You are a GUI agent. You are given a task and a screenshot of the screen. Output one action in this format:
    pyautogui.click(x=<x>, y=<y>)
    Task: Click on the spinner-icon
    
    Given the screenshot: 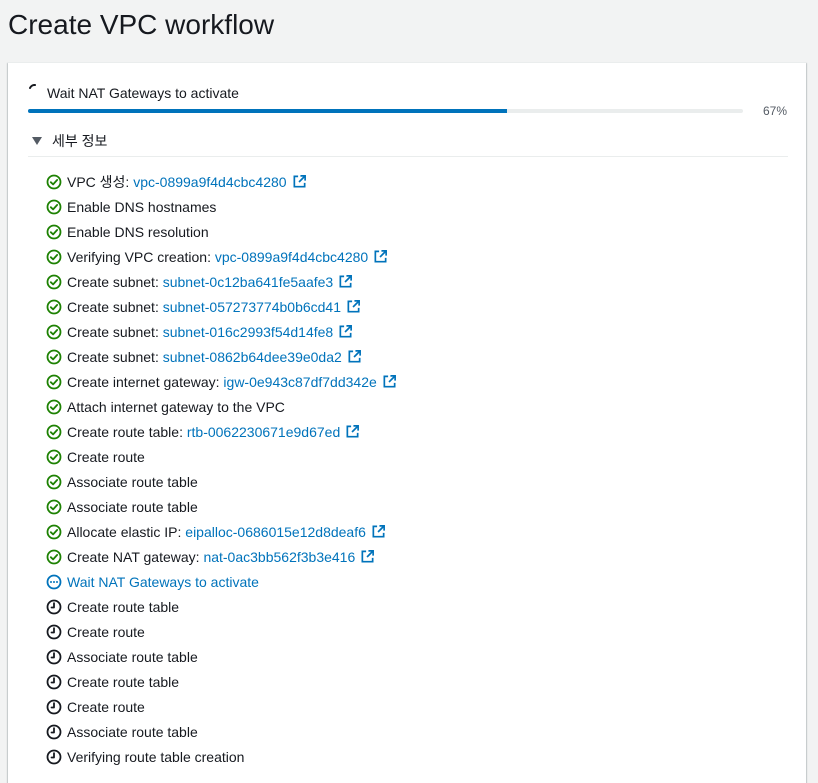 What is the action you would take?
    pyautogui.click(x=32, y=86)
    